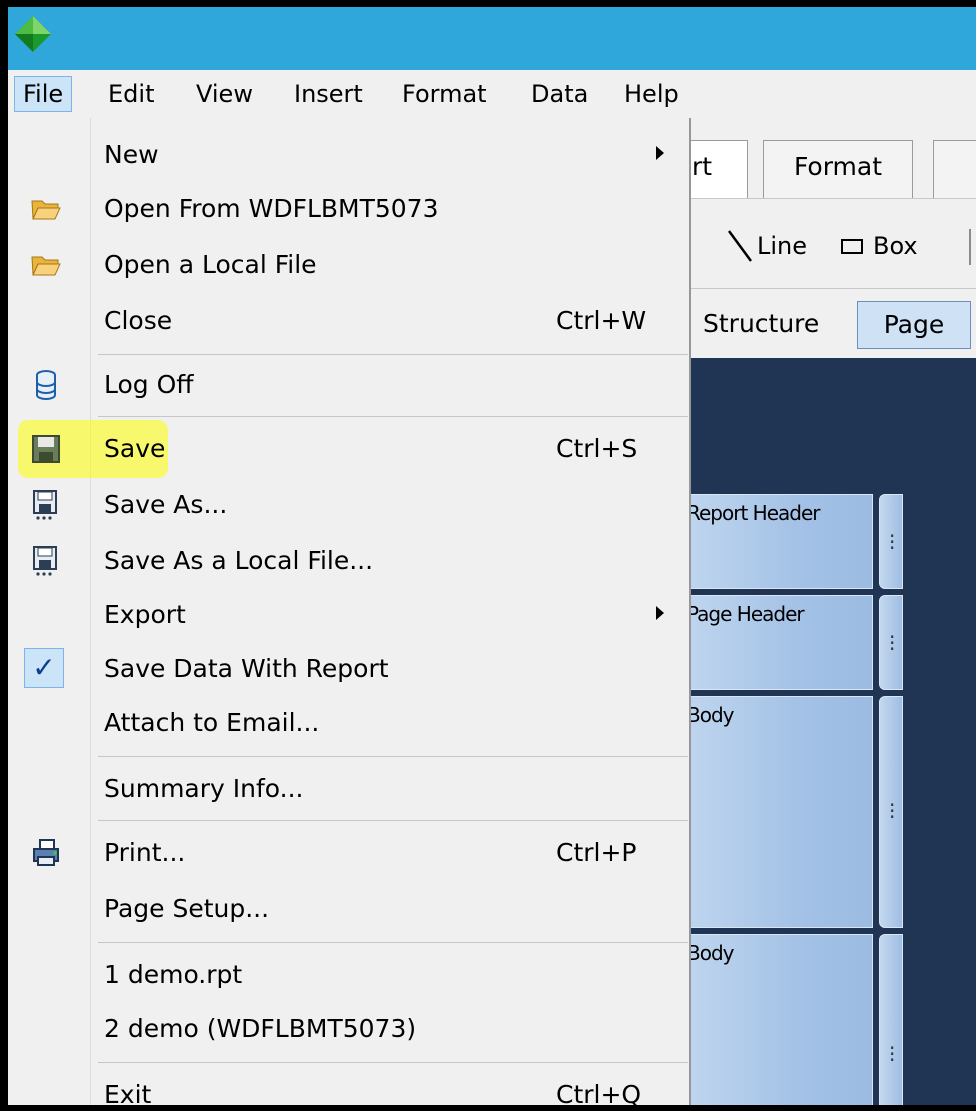 This screenshot has height=1111, width=976. Describe the element at coordinates (46, 449) in the screenshot. I see `save-disk-icon` at that location.